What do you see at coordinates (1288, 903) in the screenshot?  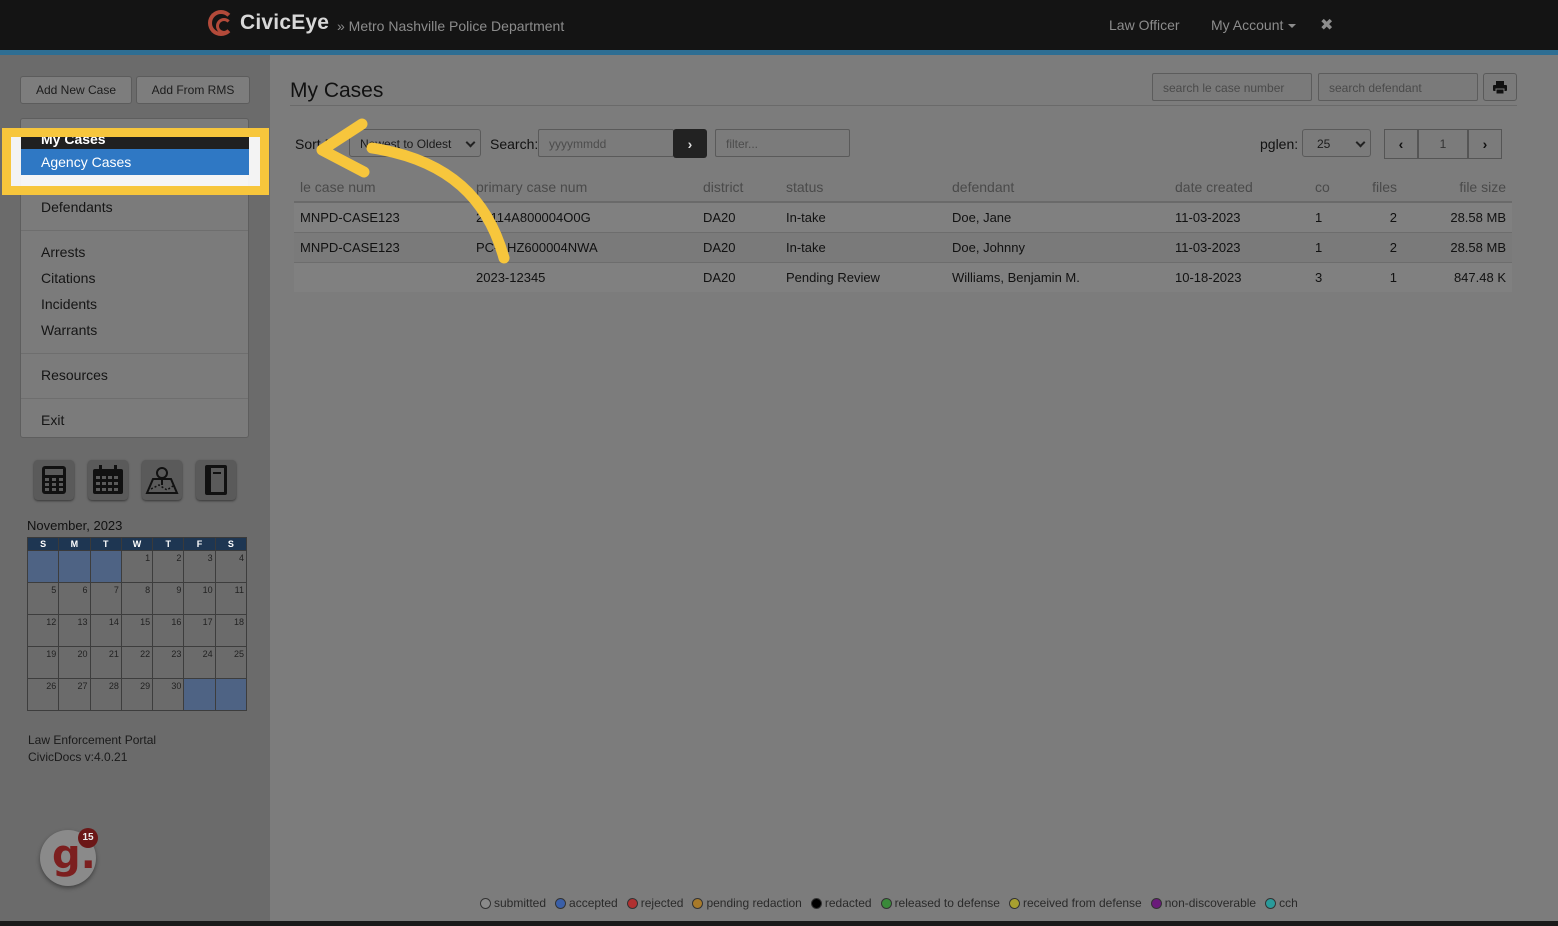 I see `legend-label: cch` at bounding box center [1288, 903].